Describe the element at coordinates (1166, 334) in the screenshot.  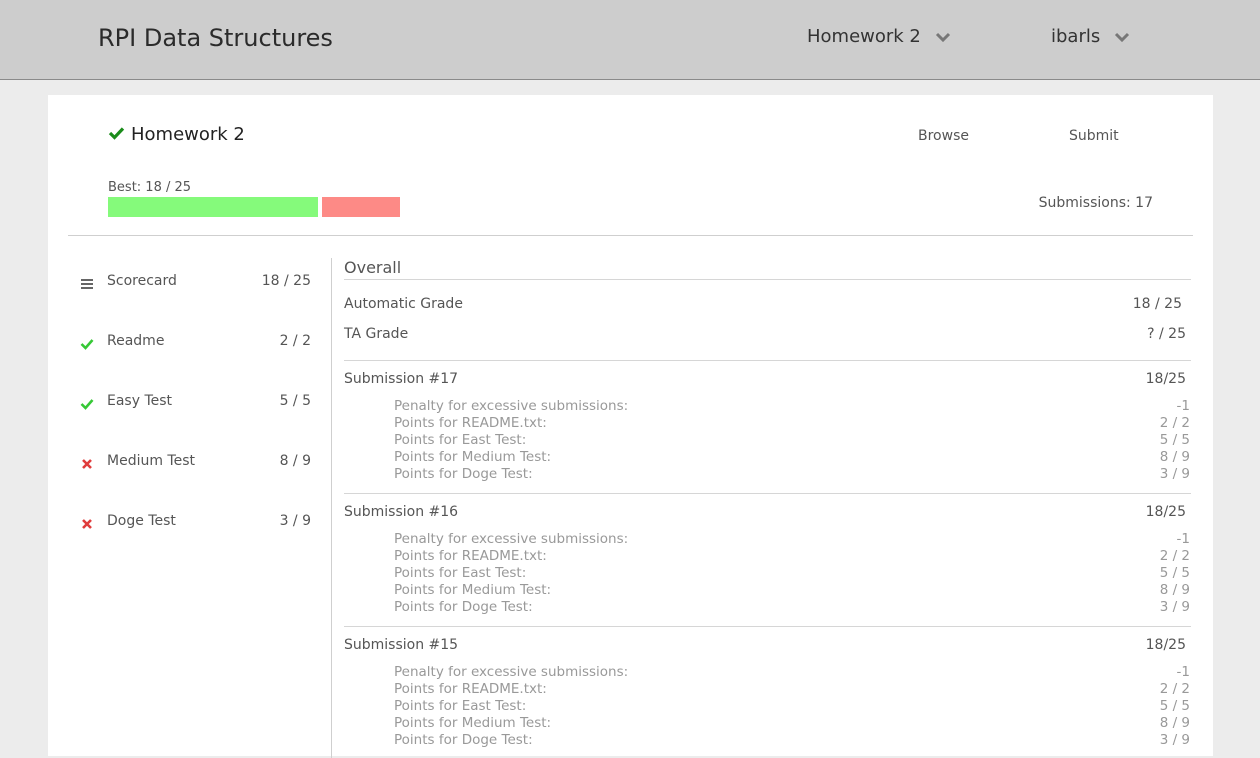
I see `ta-grade-value: ? / 25` at that location.